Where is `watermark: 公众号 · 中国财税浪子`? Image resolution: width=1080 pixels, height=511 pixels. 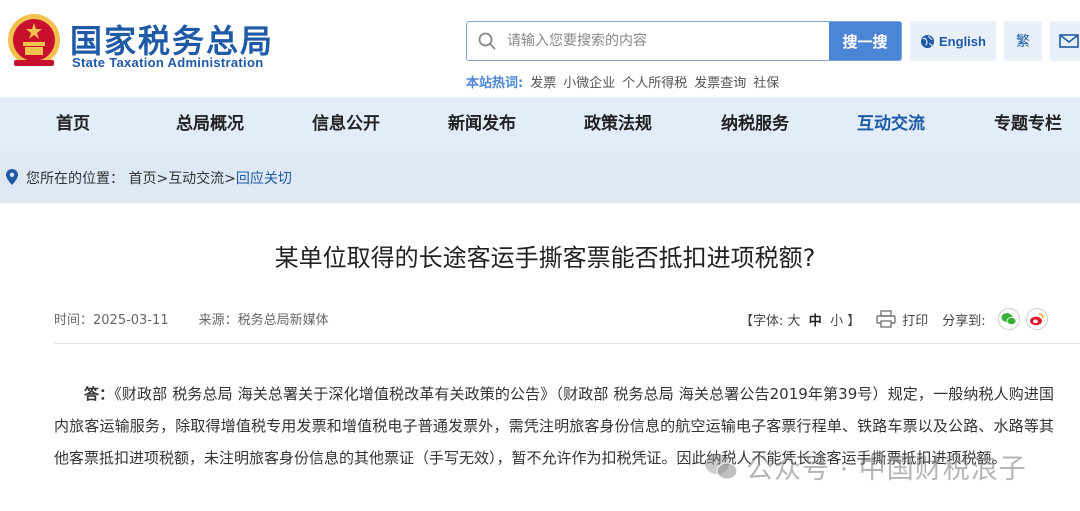 watermark: 公众号 · 中国财税浪子 is located at coordinates (865, 466).